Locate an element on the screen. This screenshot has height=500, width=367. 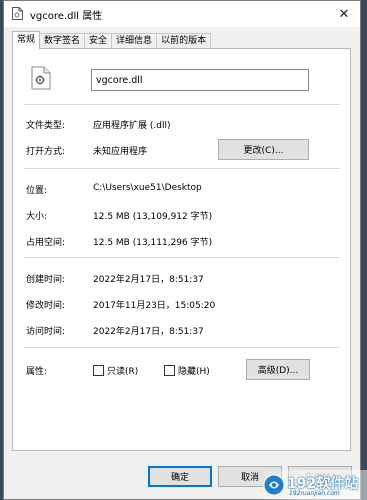
location-label: 位置: is located at coordinates (37, 191).